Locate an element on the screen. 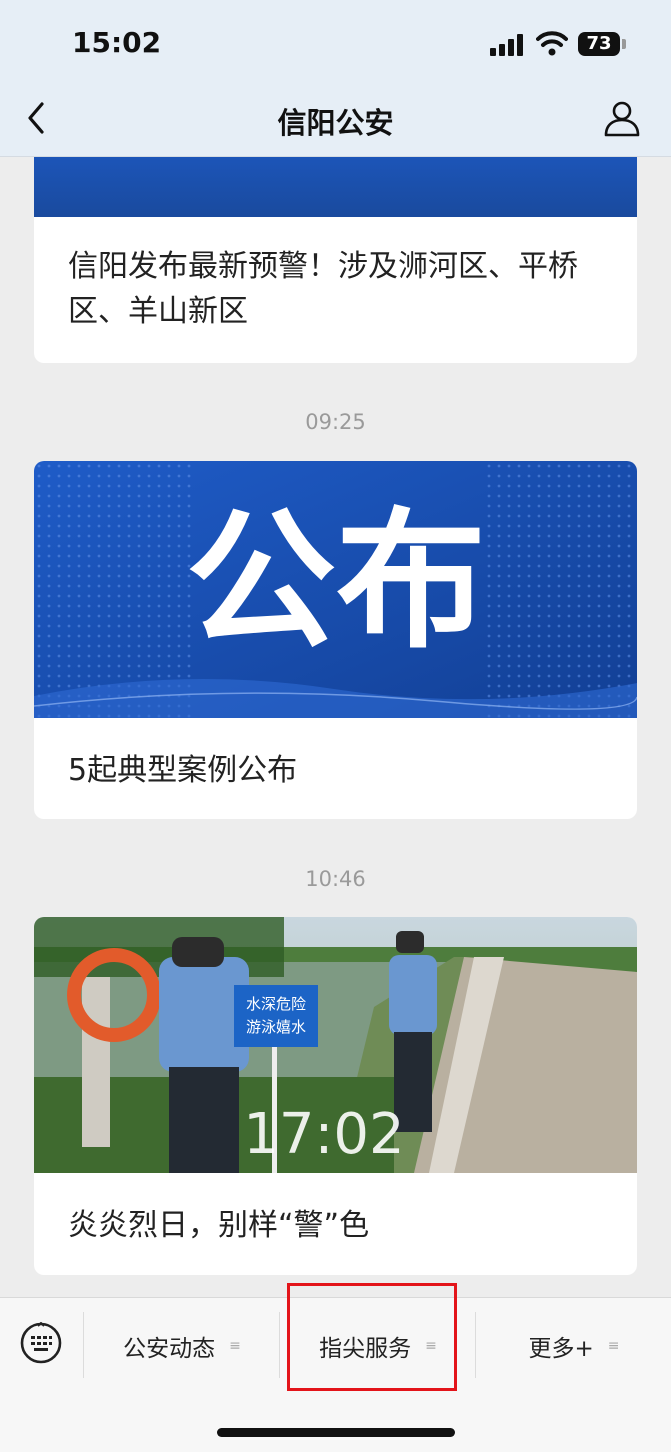 Image resolution: width=671 pixels, height=1452 pixels. cellular-signal-icon is located at coordinates (506, 45).